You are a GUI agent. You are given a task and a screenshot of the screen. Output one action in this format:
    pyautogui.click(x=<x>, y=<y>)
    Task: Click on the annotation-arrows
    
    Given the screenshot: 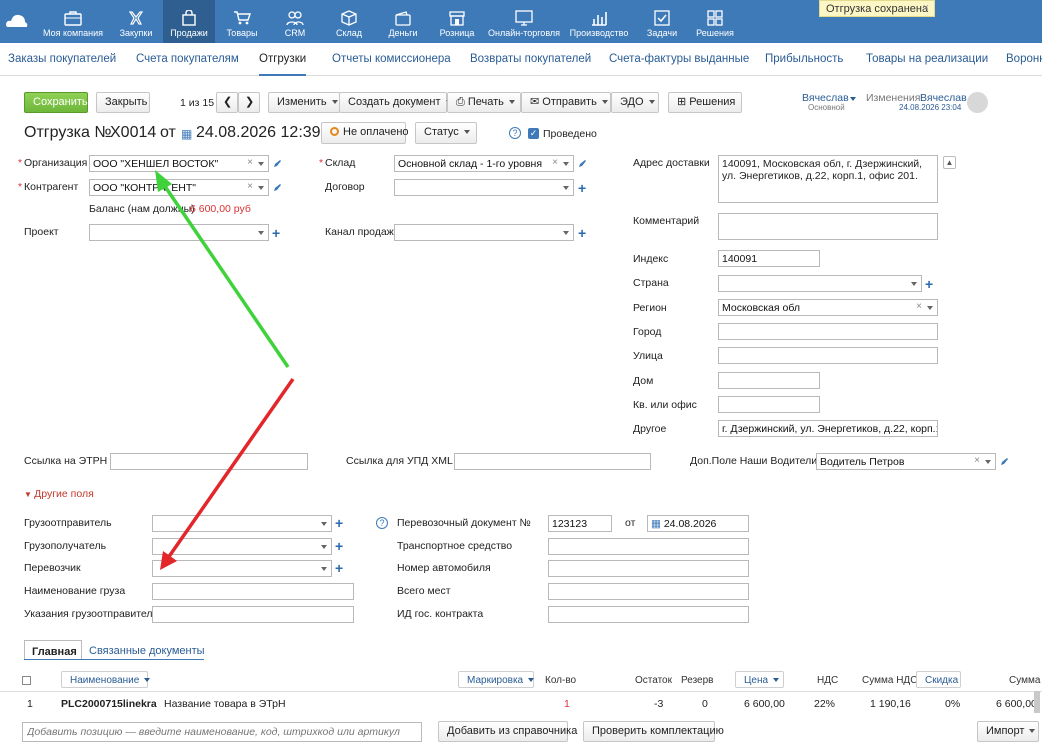 What is the action you would take?
    pyautogui.click(x=225, y=370)
    